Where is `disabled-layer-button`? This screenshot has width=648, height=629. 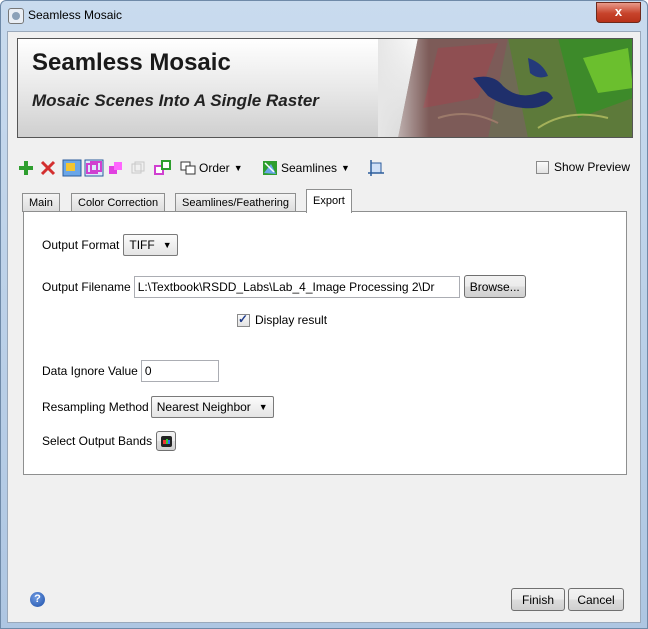
disabled-layer-button is located at coordinates (138, 168).